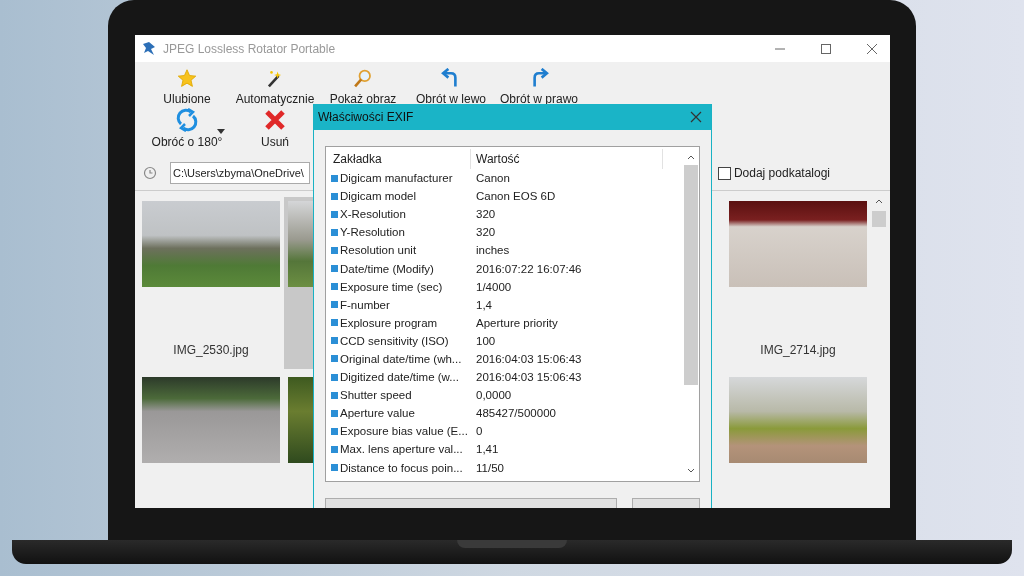 This screenshot has height=576, width=1024. I want to click on file-name: IMG_2530.jpg, so click(211, 350).